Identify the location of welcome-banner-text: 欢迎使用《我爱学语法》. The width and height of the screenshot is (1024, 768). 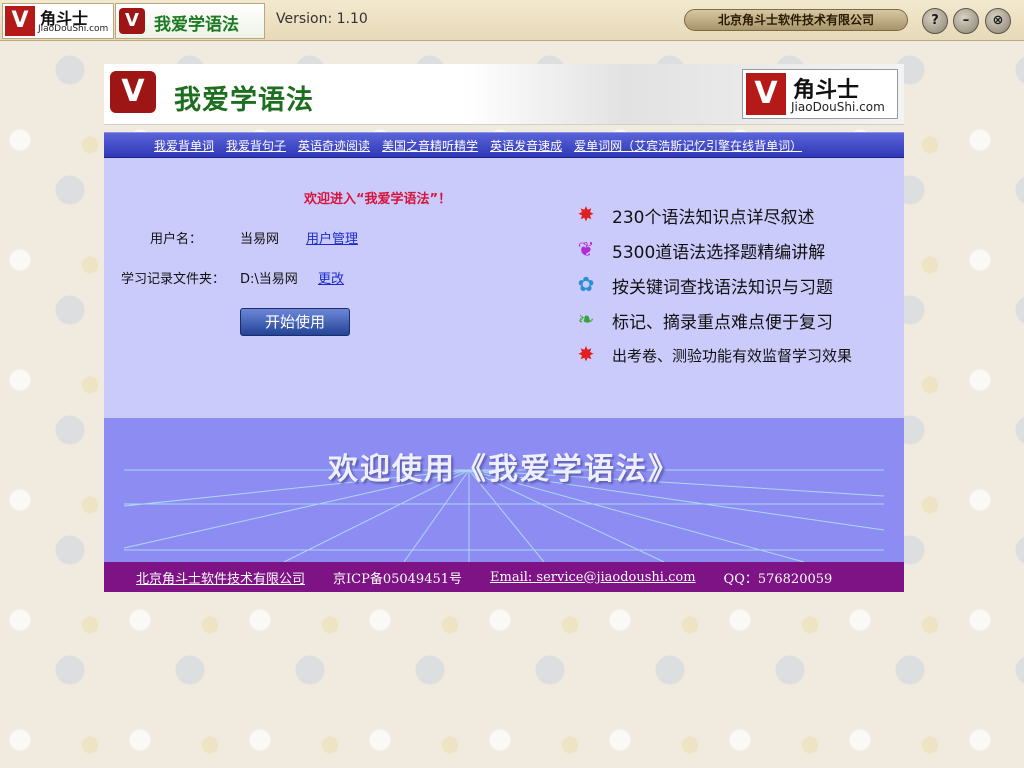
(504, 469).